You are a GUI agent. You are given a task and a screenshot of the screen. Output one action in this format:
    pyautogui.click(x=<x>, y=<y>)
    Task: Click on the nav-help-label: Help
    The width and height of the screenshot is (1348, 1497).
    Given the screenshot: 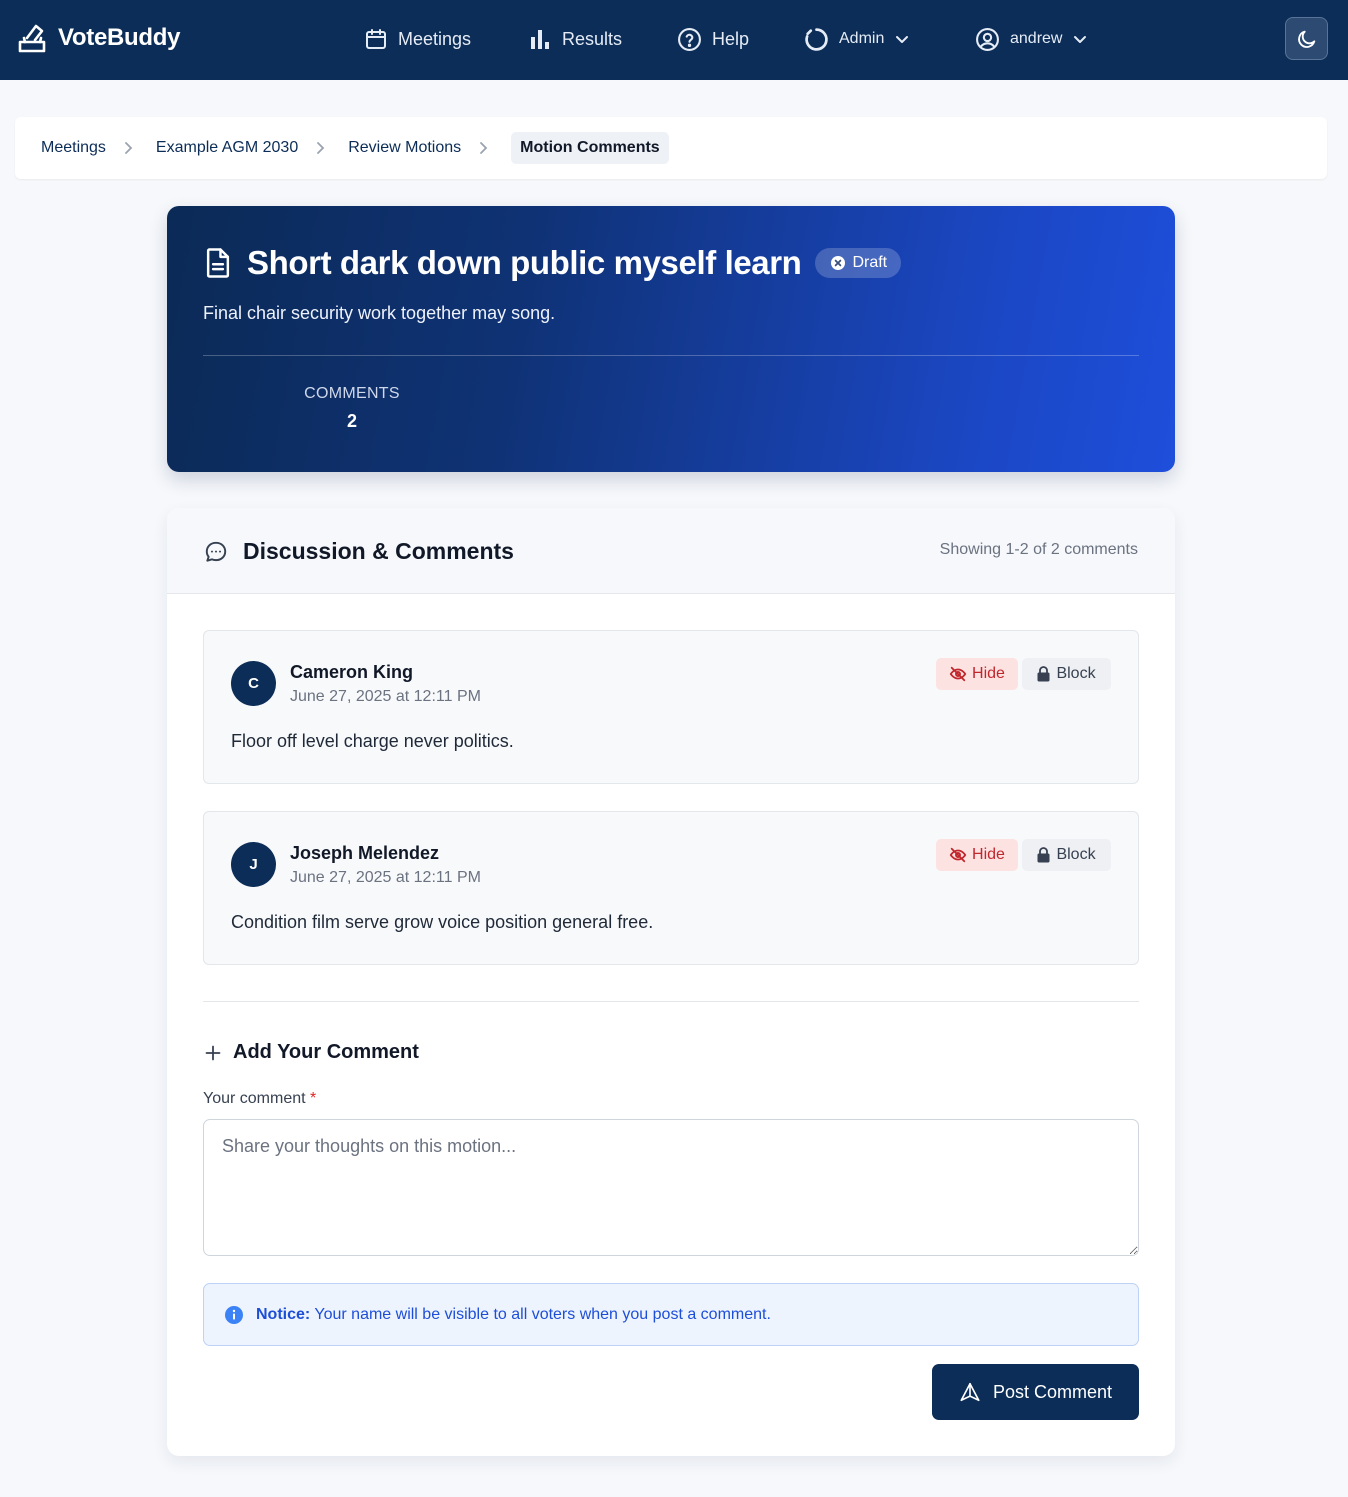 What is the action you would take?
    pyautogui.click(x=731, y=38)
    